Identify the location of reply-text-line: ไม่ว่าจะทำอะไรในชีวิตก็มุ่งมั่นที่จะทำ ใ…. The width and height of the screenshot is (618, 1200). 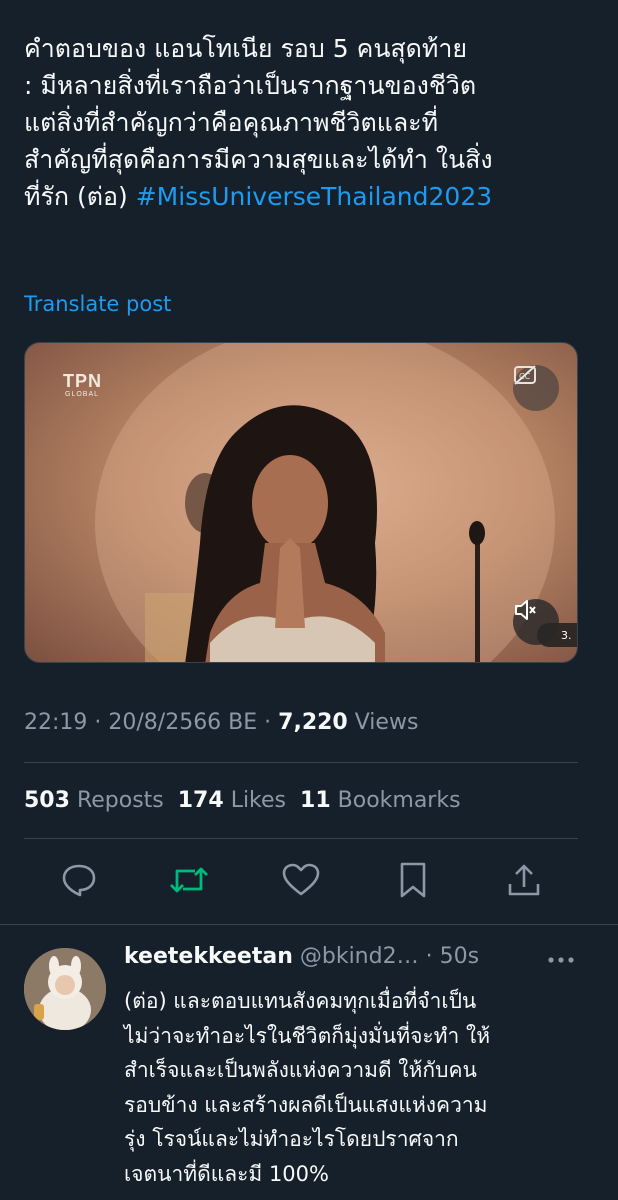
(307, 1035).